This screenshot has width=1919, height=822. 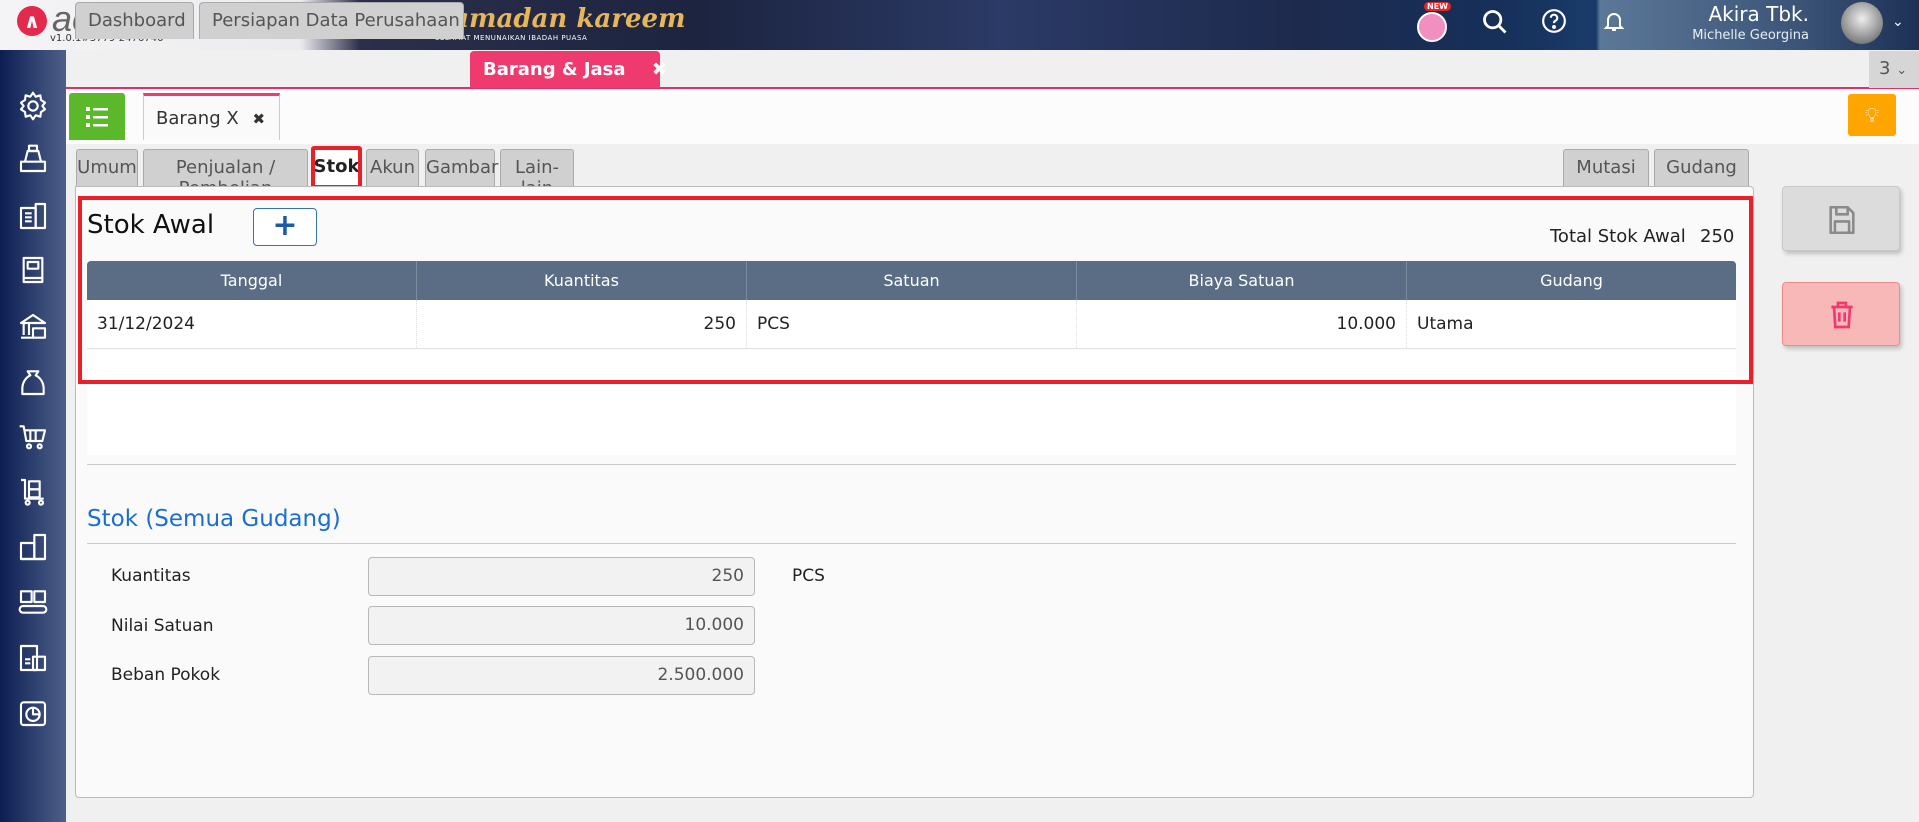 I want to click on help-icon, so click(x=1554, y=24).